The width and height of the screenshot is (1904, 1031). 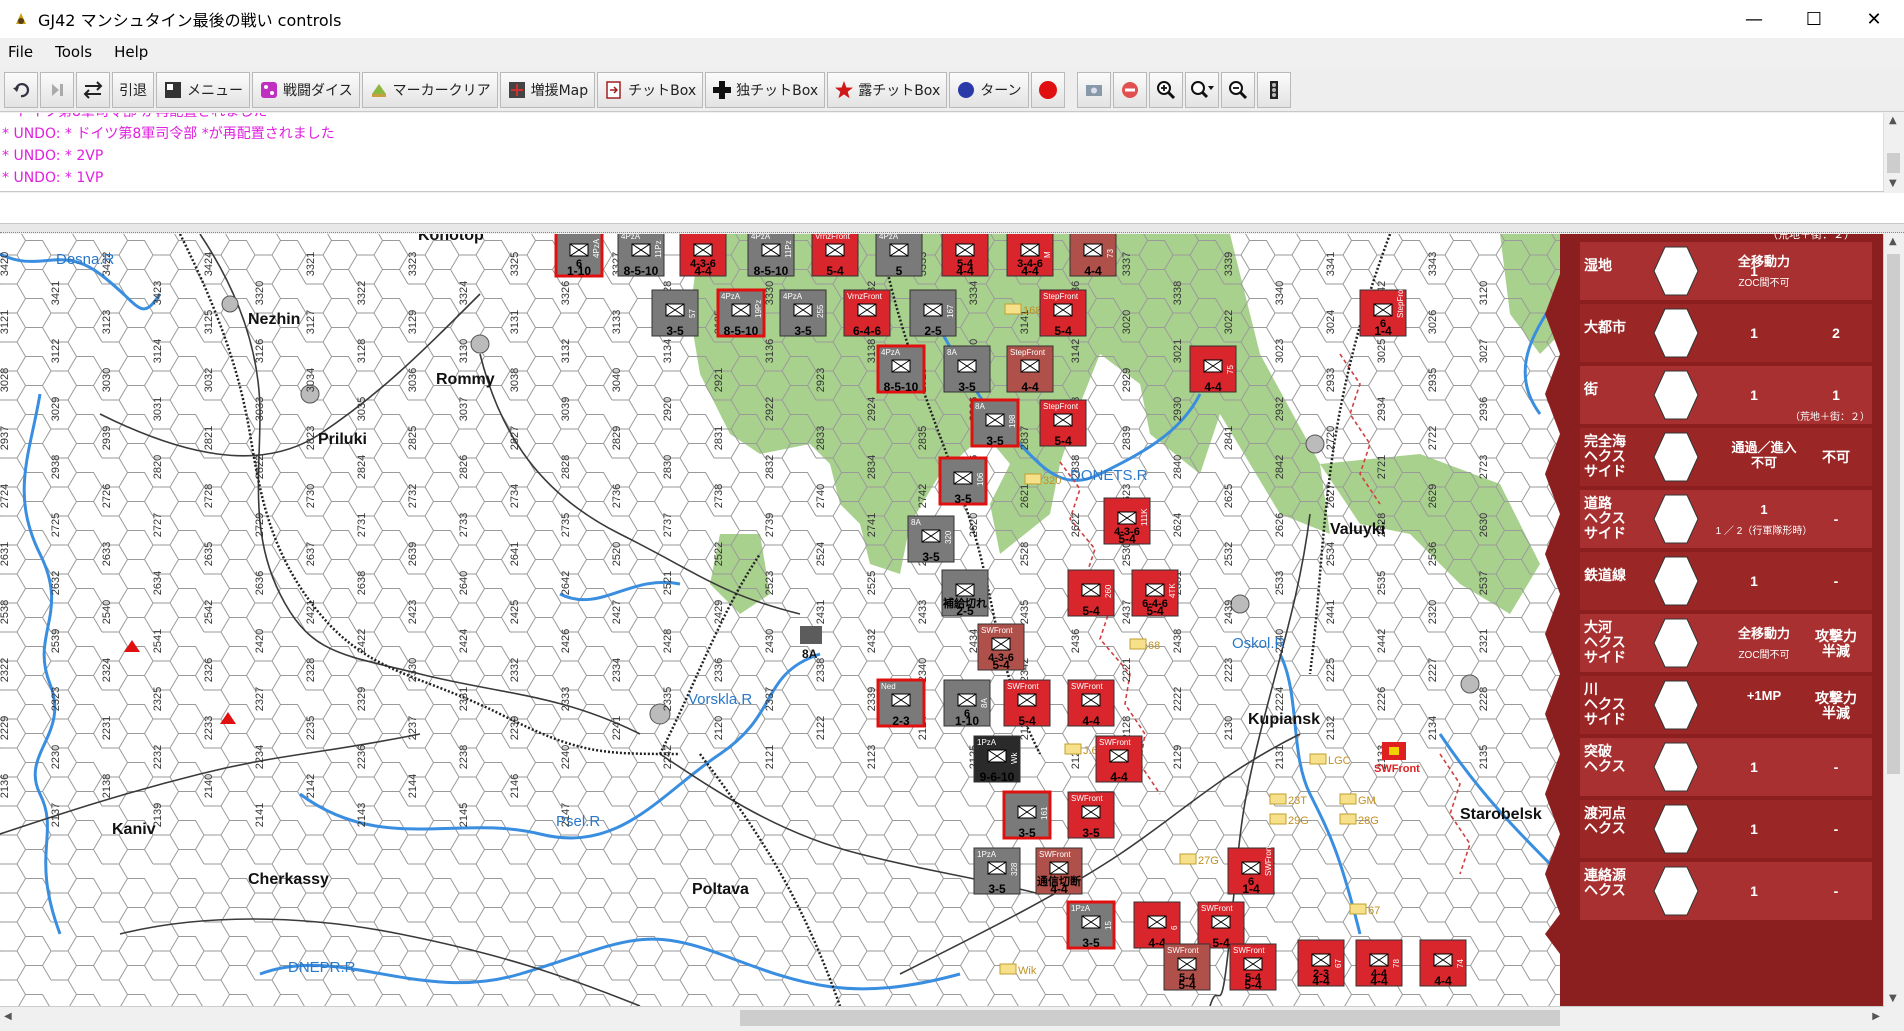 What do you see at coordinates (429, 89) in the screenshot?
I see `marker-clear-button: マーカークリア` at bounding box center [429, 89].